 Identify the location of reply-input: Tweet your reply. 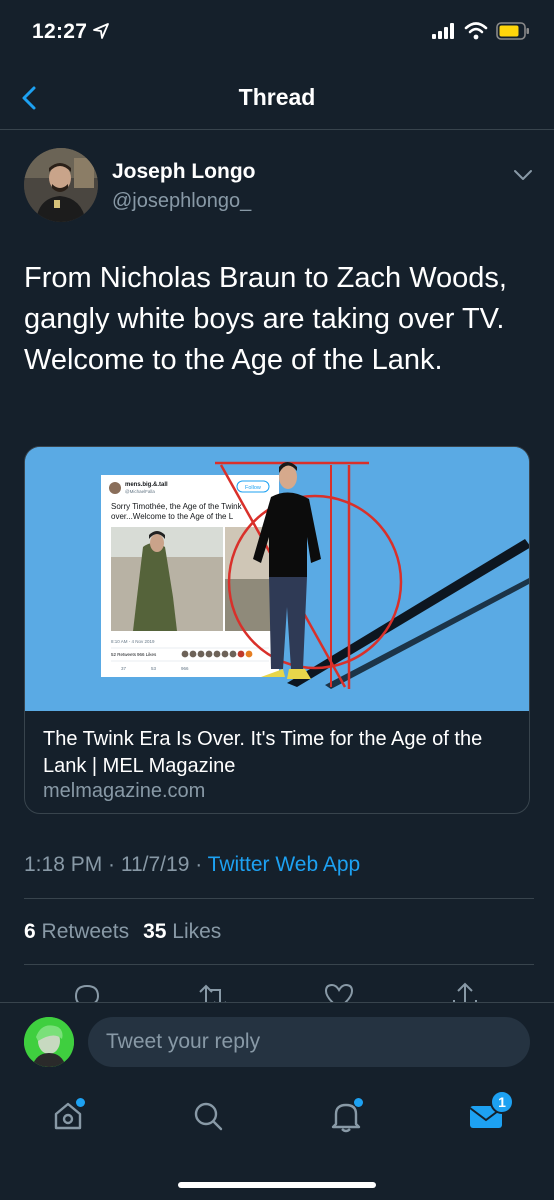
(309, 1042).